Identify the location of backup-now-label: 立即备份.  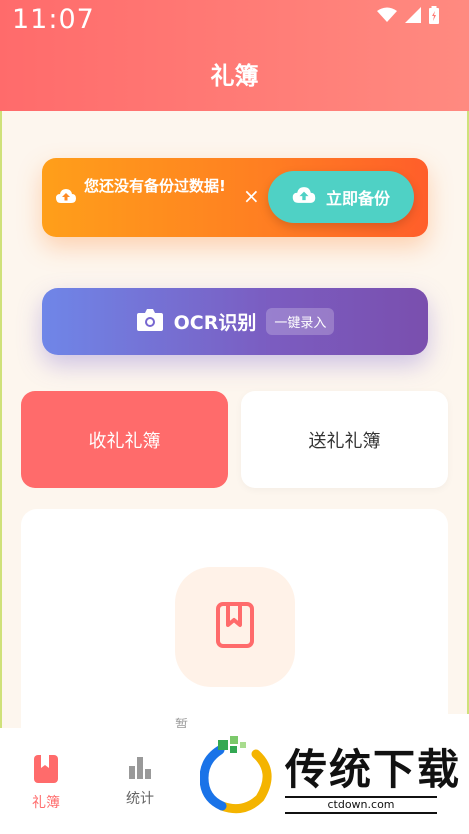
(357, 198).